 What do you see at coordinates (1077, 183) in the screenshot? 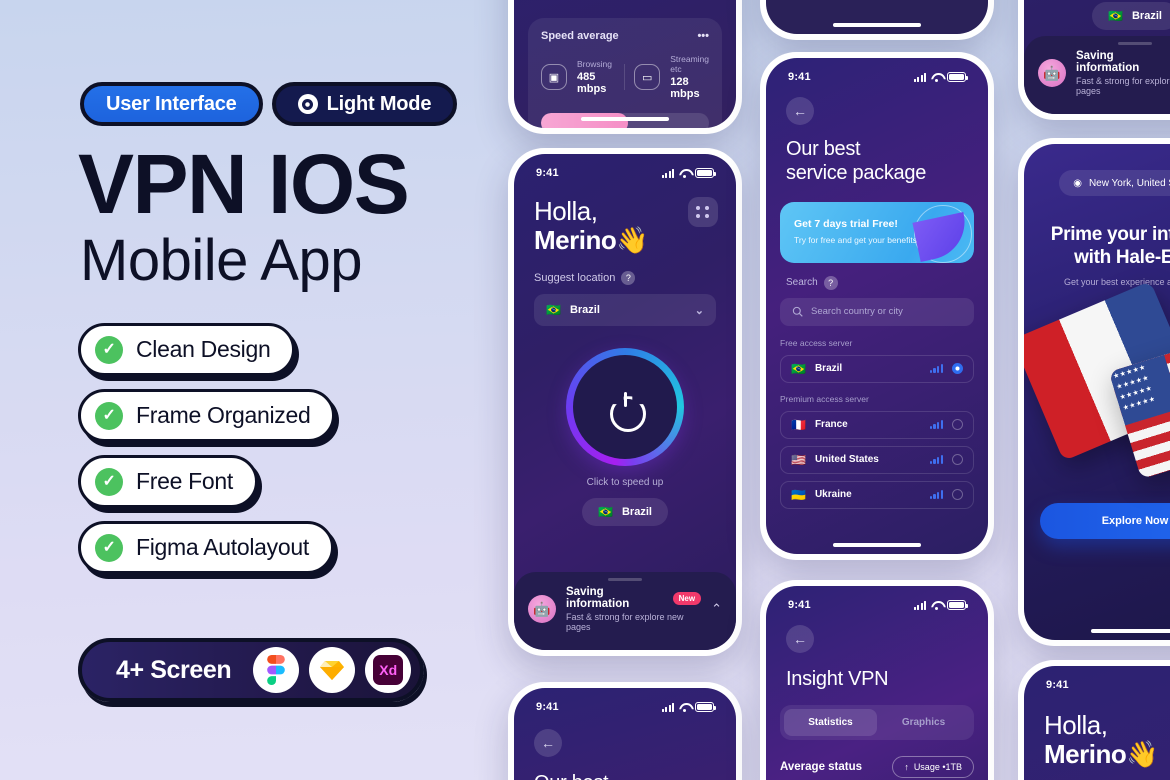
I see `location-pin-icon: ◉` at bounding box center [1077, 183].